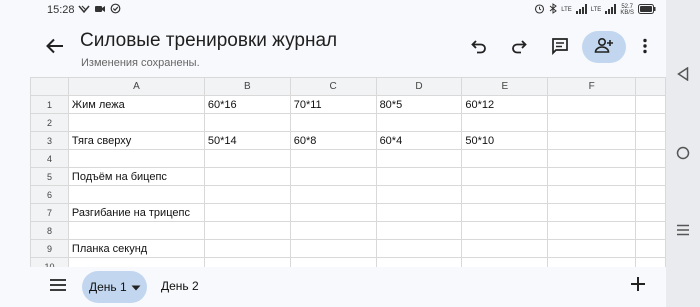 The height and width of the screenshot is (307, 700). I want to click on comment-button, so click(560, 48).